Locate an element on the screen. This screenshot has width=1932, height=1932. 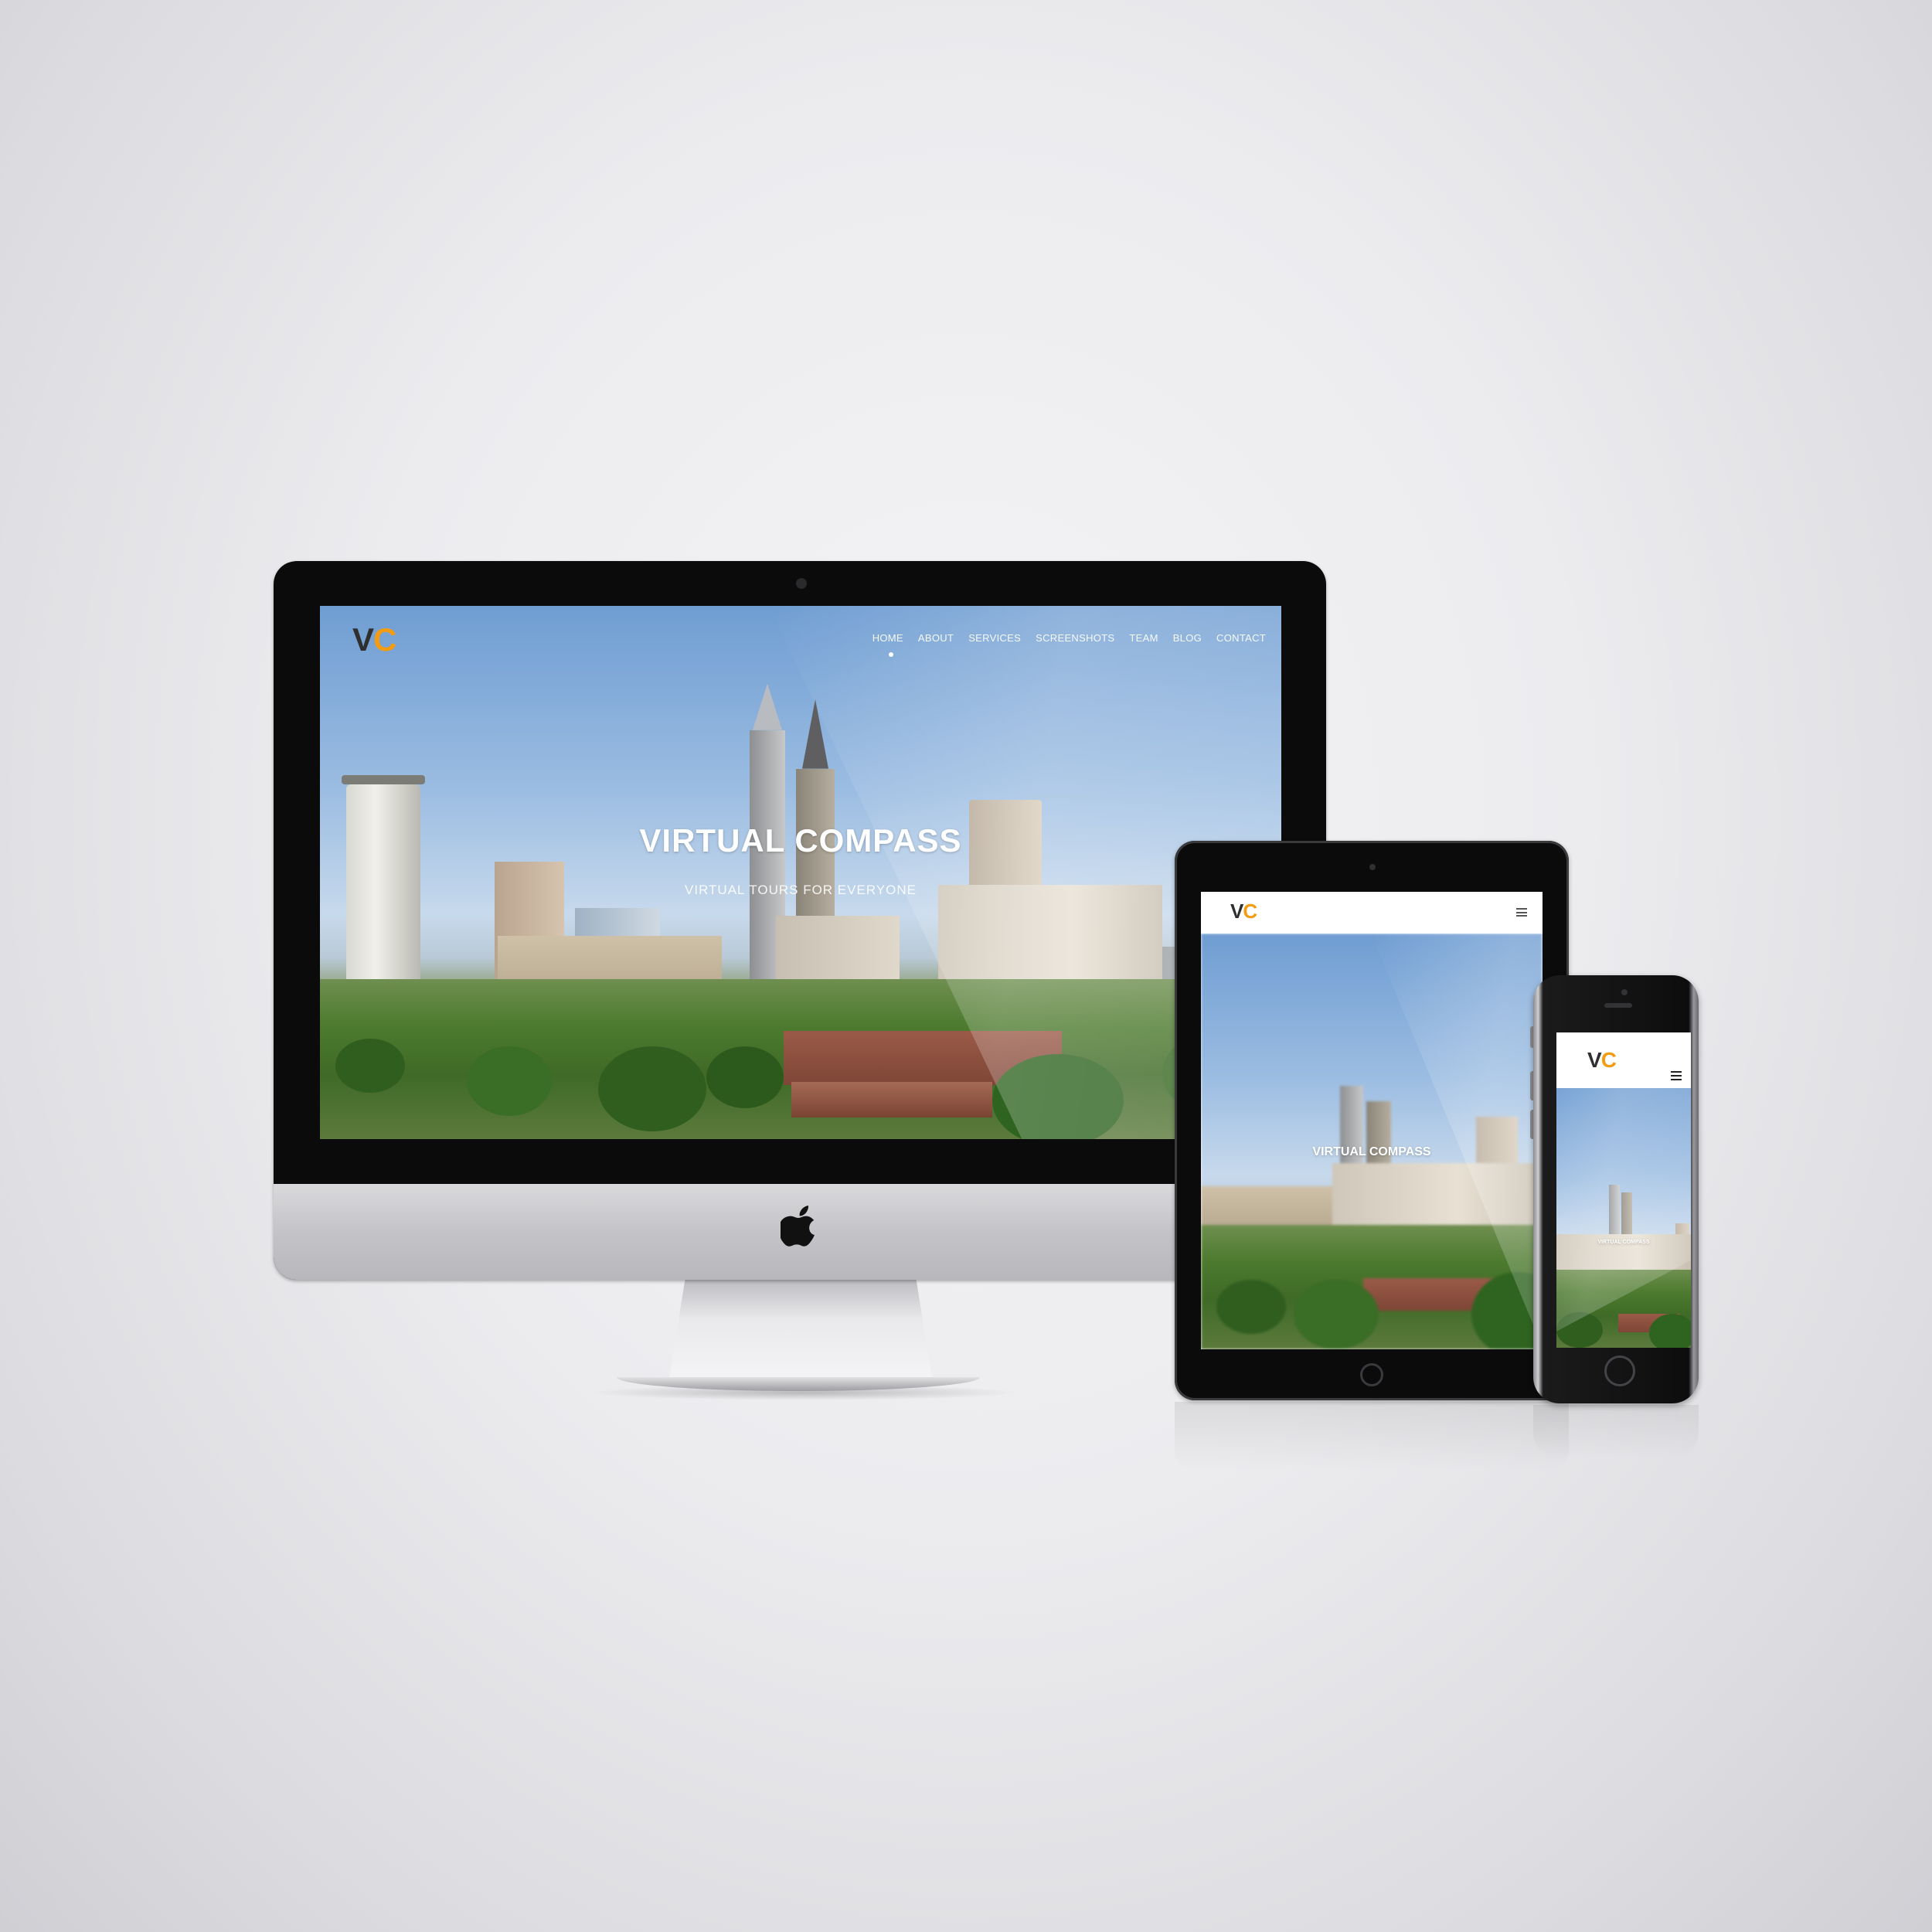
ipad-header: VC is located at coordinates (1372, 913).